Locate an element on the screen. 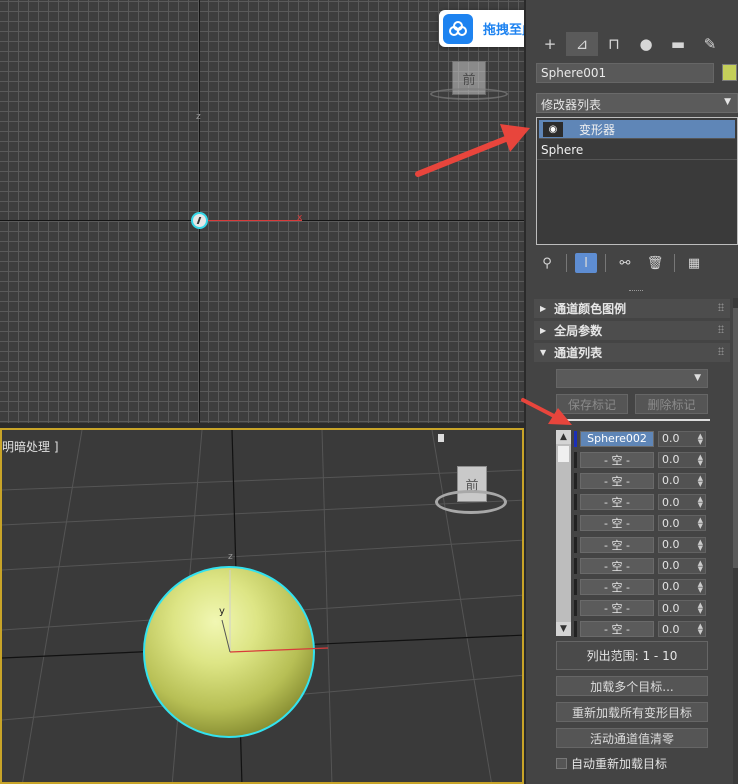  scroll-up-icon: ▲ is located at coordinates (563, 437).